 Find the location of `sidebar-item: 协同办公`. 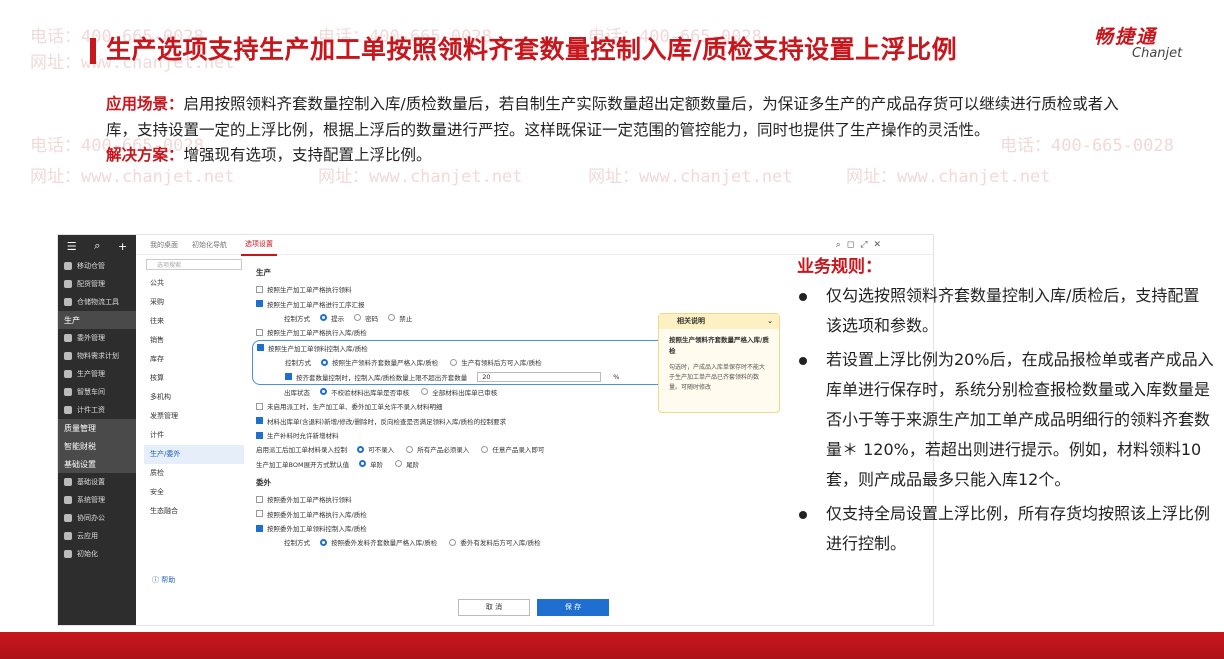

sidebar-item: 协同办公 is located at coordinates (97, 518).